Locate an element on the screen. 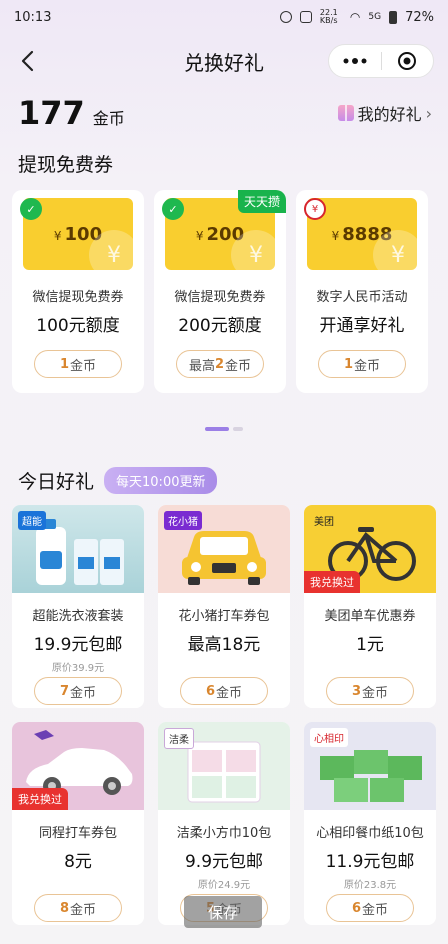 This screenshot has height=944, width=448. status-bar: 10:13 22.1 KB/s ◠ 5G 72% is located at coordinates (224, 17).